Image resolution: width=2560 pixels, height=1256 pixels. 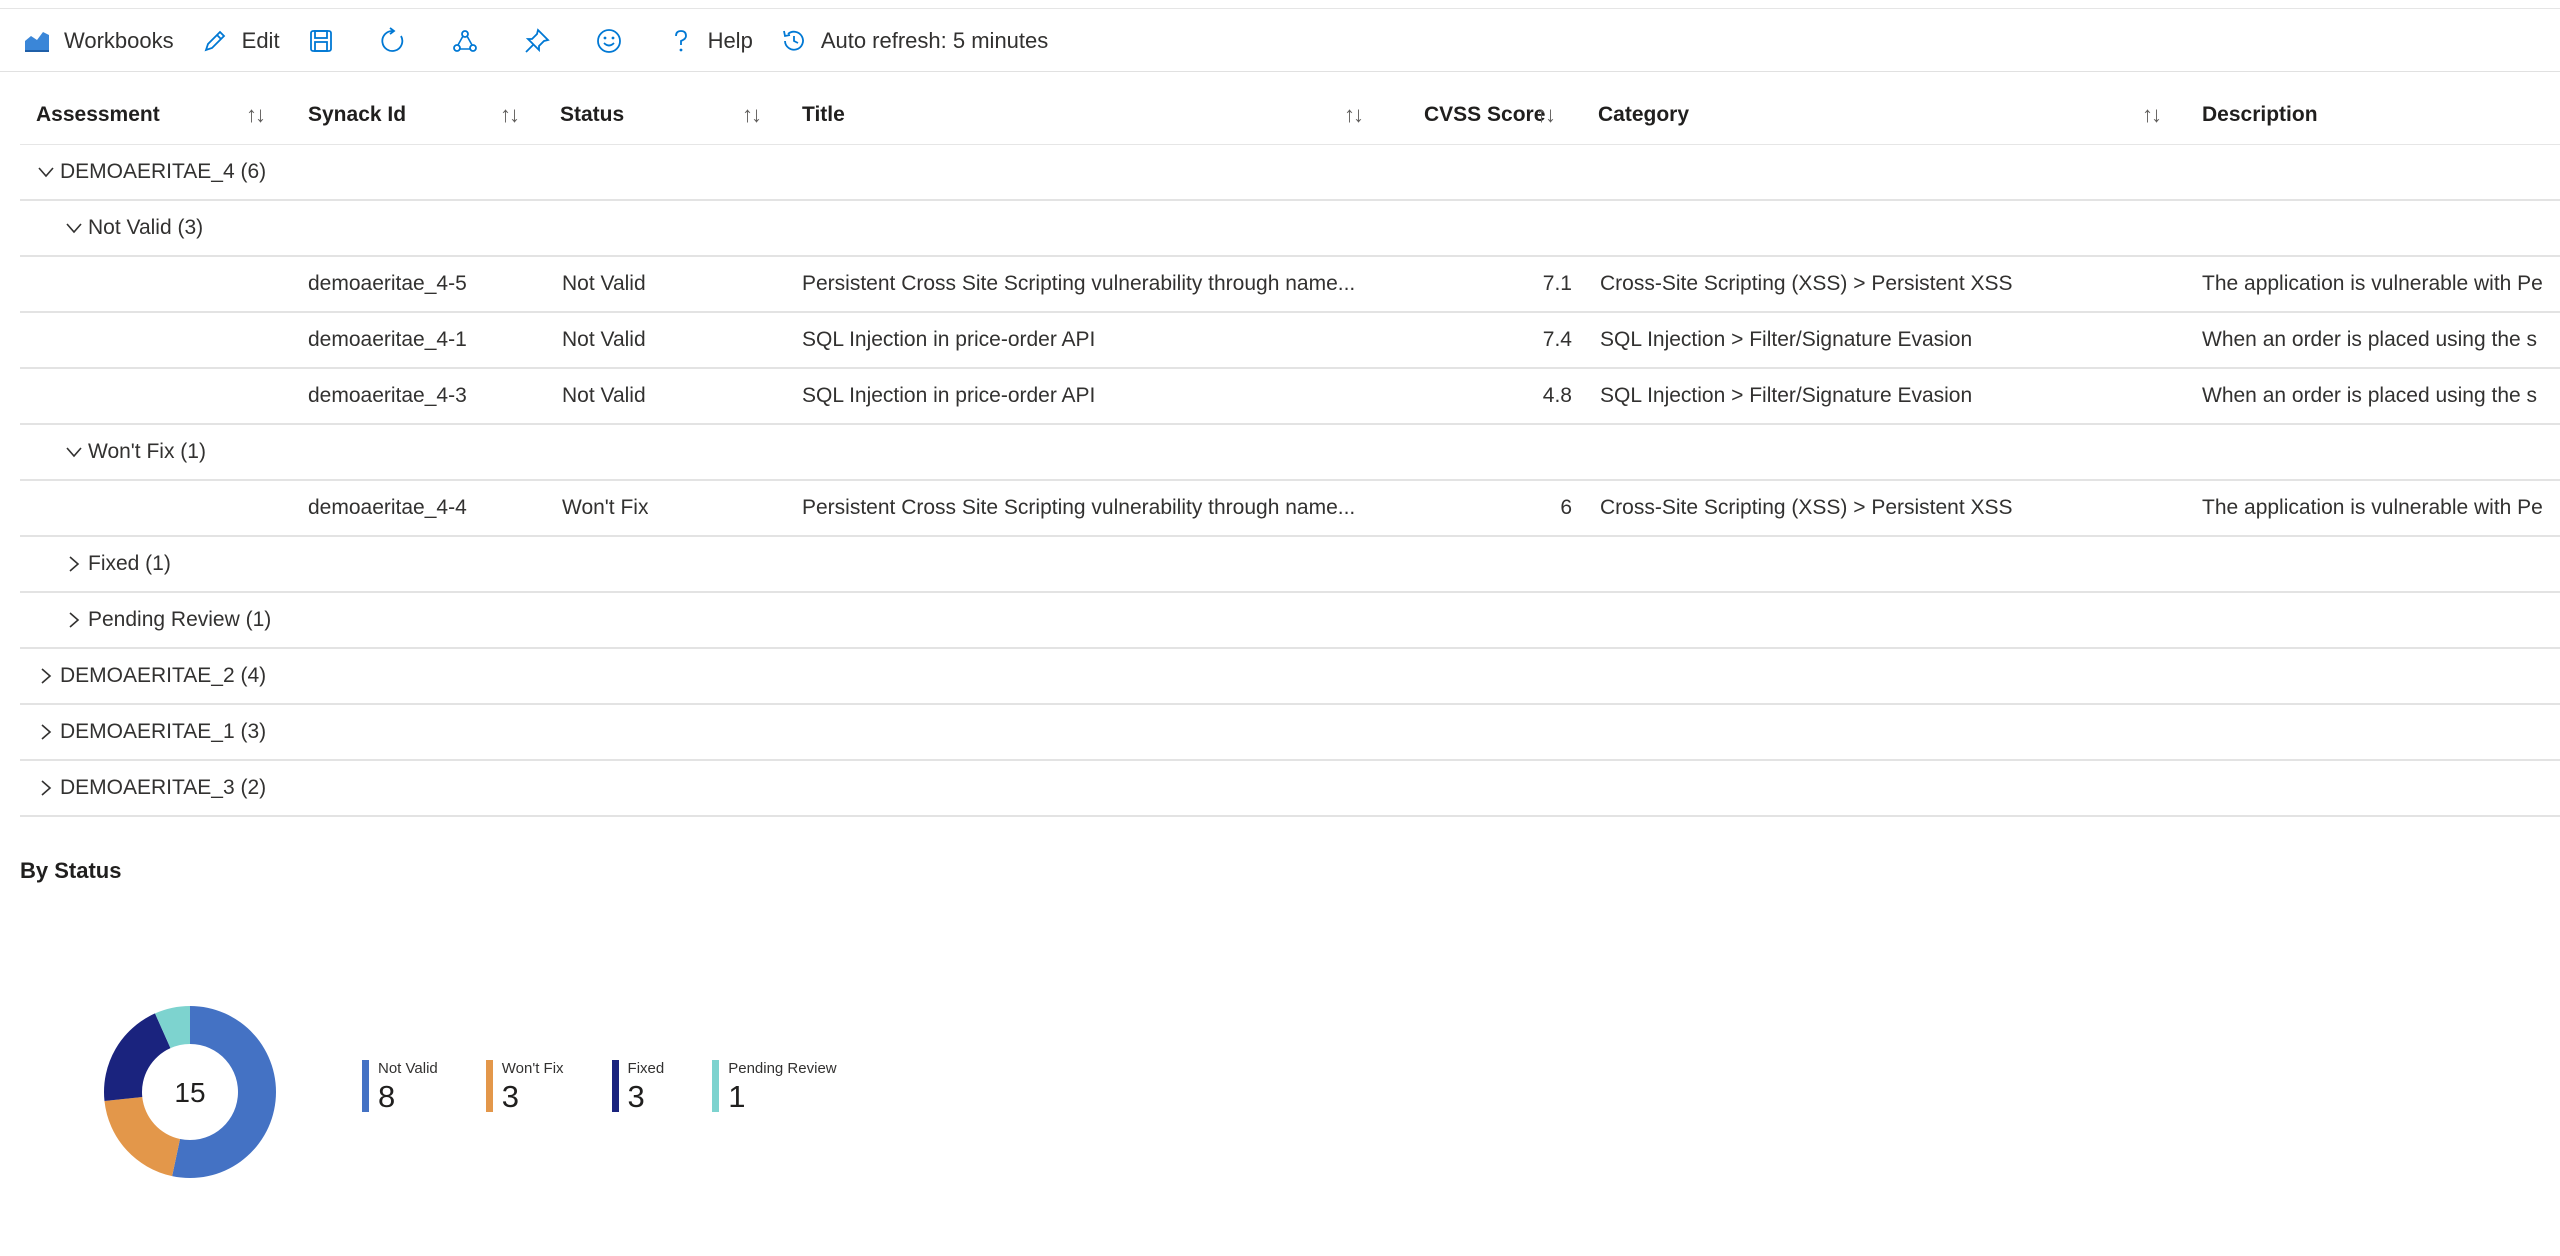 I want to click on donut-slice-won-t-fix, so click(x=142, y=1137).